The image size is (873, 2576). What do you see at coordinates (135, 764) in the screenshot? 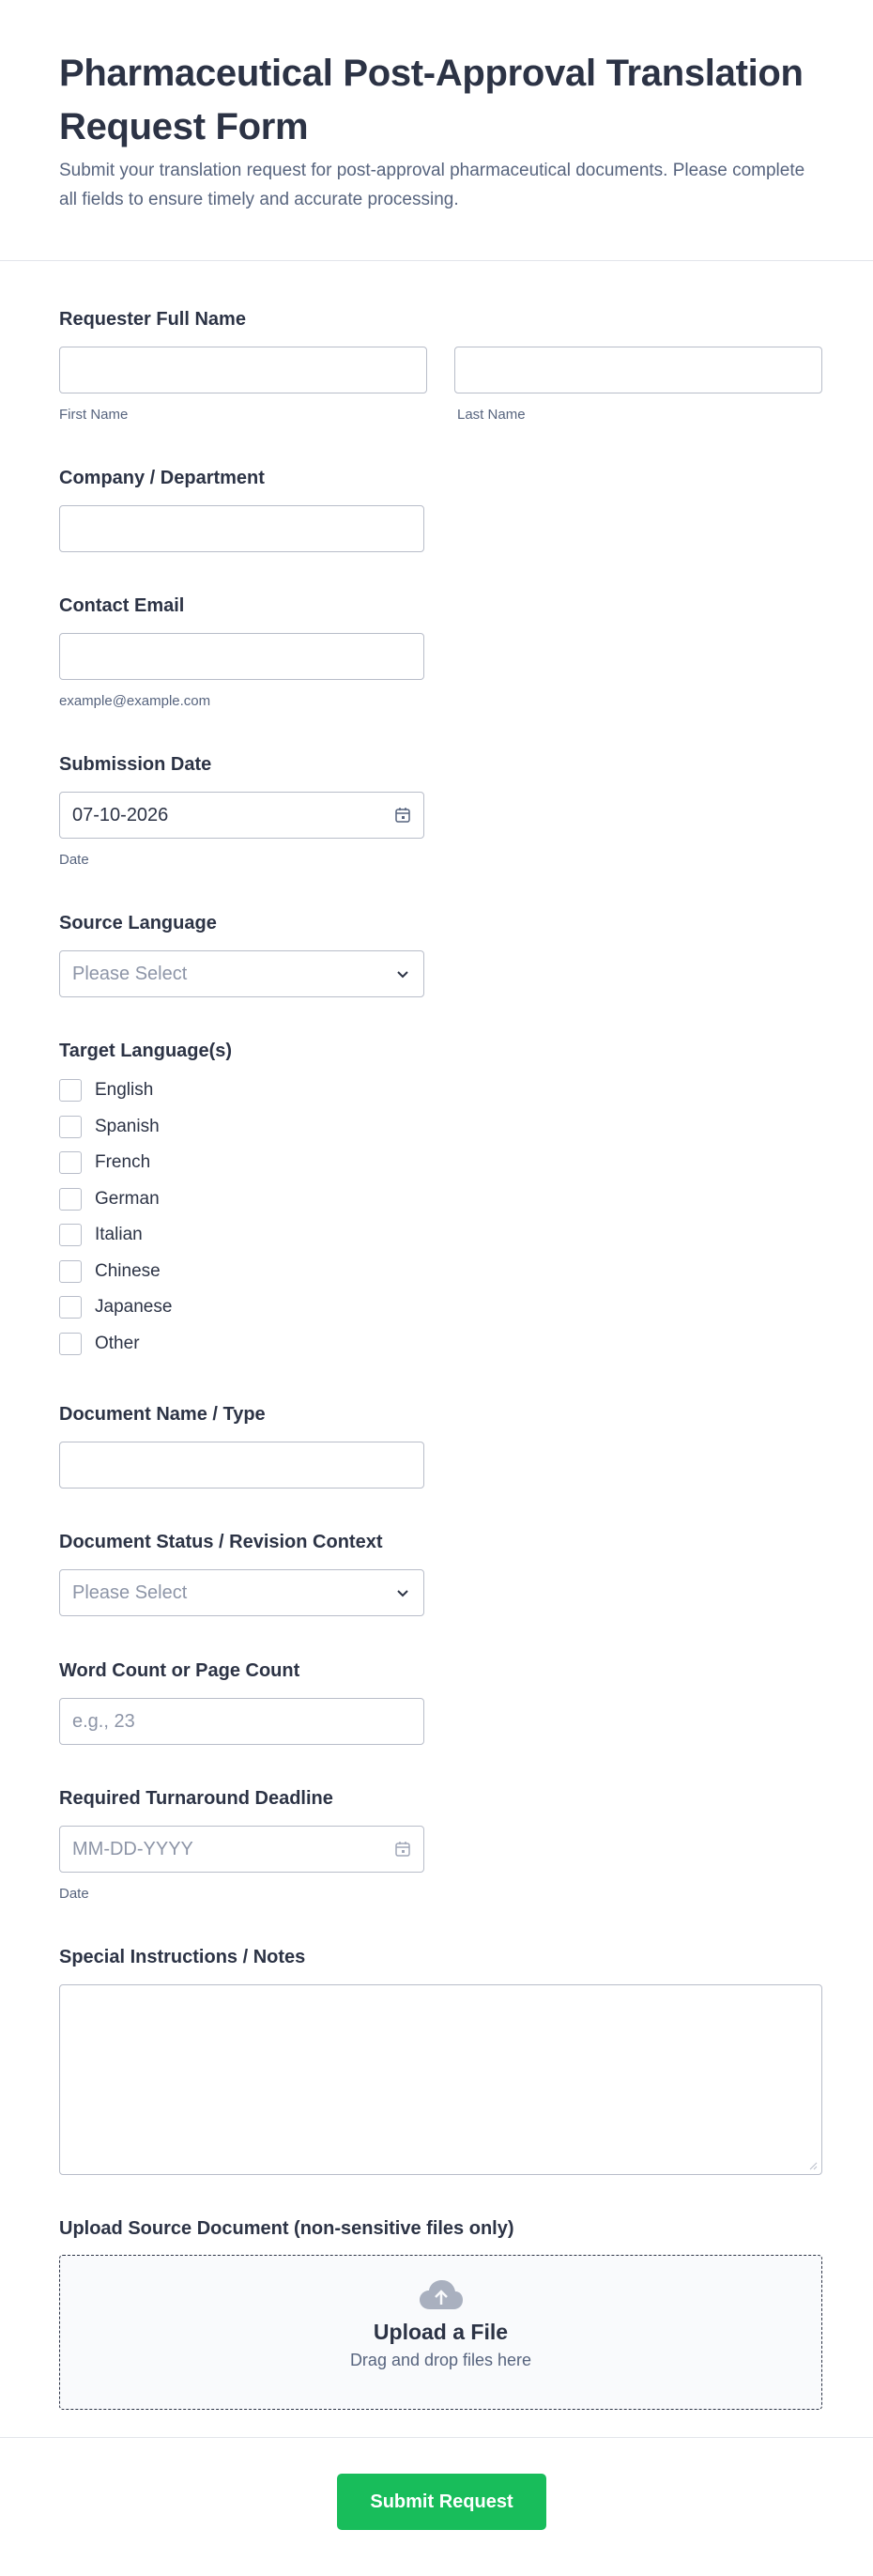
I see `submission-date-label: Submission Date` at bounding box center [135, 764].